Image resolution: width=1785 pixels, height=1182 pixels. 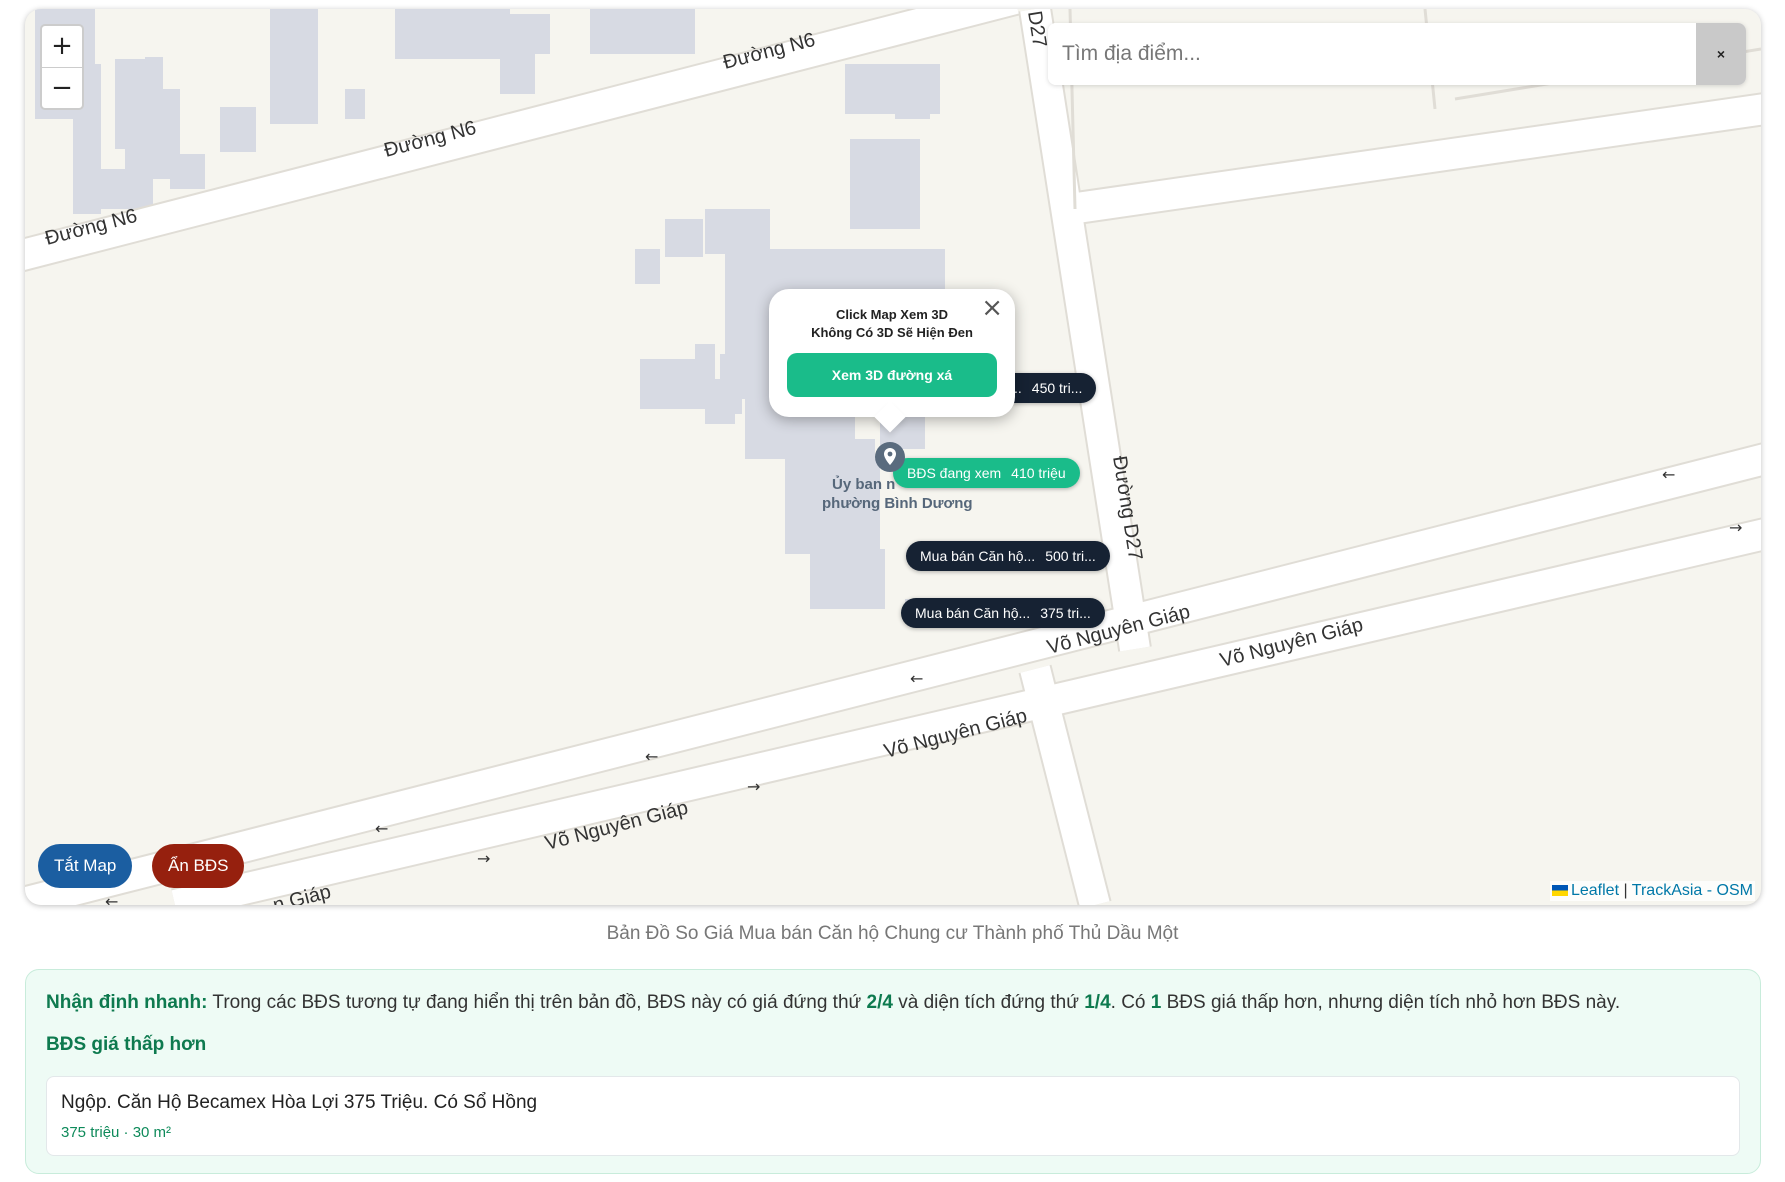 I want to click on provider-link: TrackAsia - OSM, so click(x=1692, y=890).